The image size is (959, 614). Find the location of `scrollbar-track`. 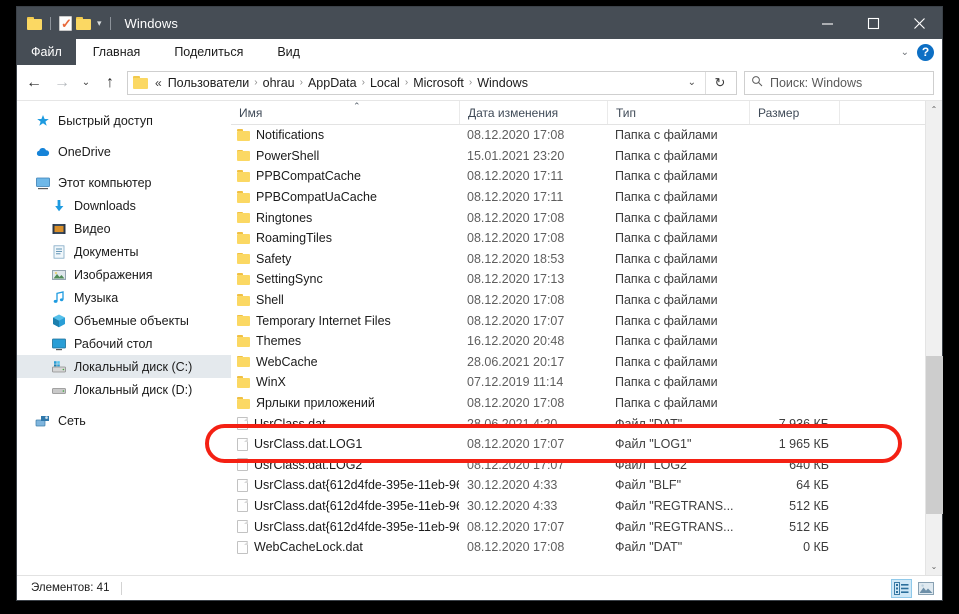

scrollbar-track is located at coordinates (934, 338).